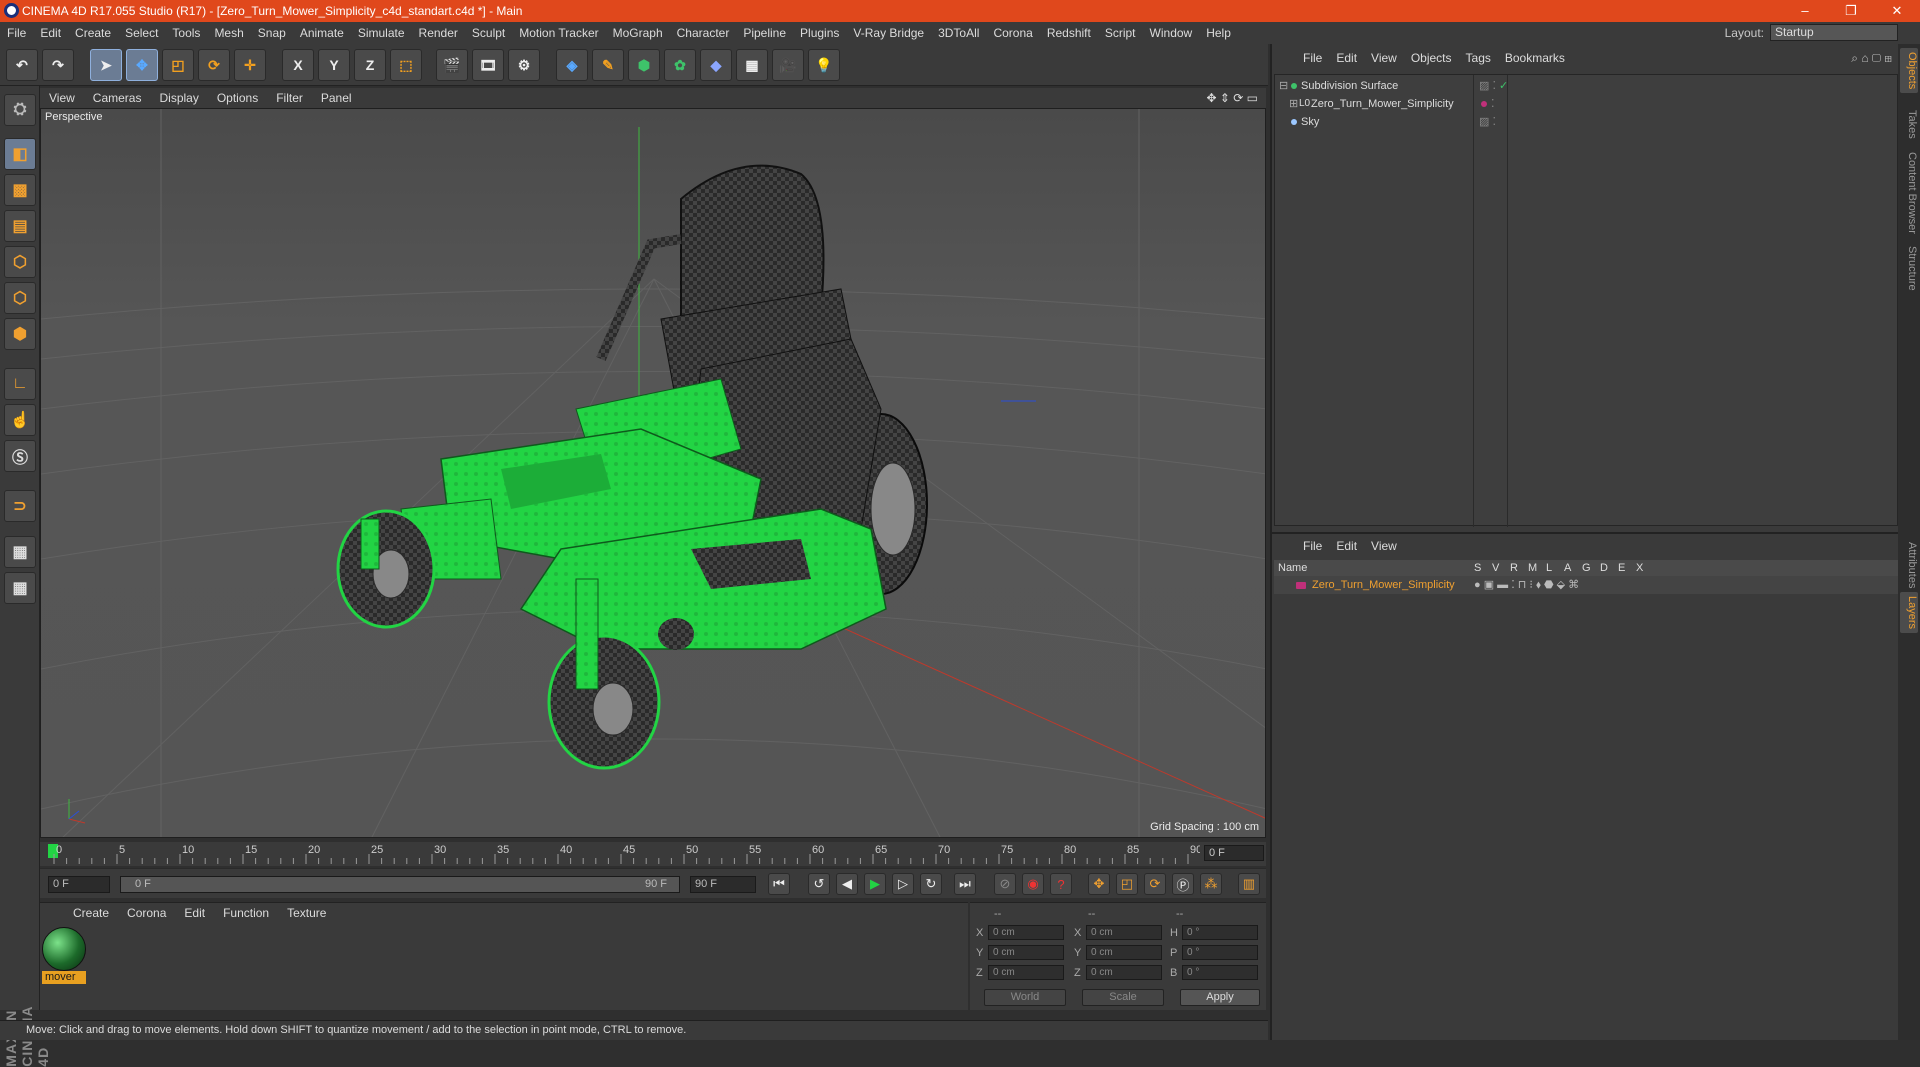  Describe the element at coordinates (1293, 104) in the screenshot. I see `expand-icon: ⊞` at that location.